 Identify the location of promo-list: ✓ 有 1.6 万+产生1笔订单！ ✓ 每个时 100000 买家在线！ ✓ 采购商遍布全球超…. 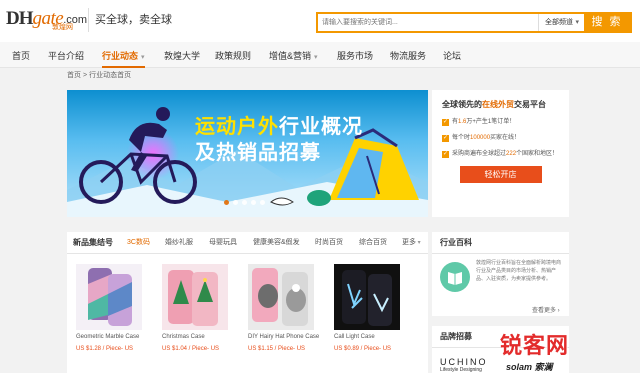
(500, 138).